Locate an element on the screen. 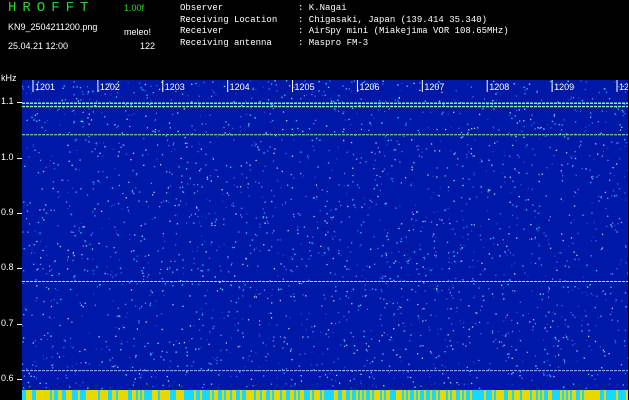  x-tick-label: 1204 is located at coordinates (240, 87).